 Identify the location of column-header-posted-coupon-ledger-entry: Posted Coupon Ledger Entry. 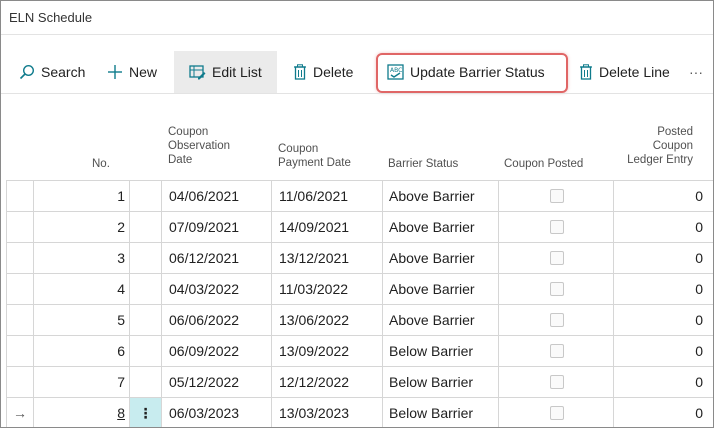
(656, 146).